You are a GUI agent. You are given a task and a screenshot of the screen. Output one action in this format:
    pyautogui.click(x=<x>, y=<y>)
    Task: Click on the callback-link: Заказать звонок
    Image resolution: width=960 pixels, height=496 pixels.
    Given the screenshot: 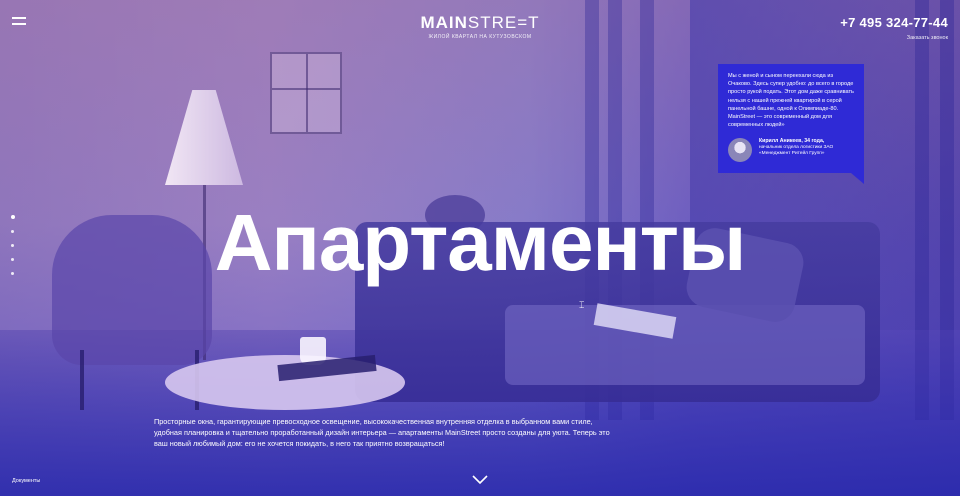 What is the action you would take?
    pyautogui.click(x=894, y=38)
    